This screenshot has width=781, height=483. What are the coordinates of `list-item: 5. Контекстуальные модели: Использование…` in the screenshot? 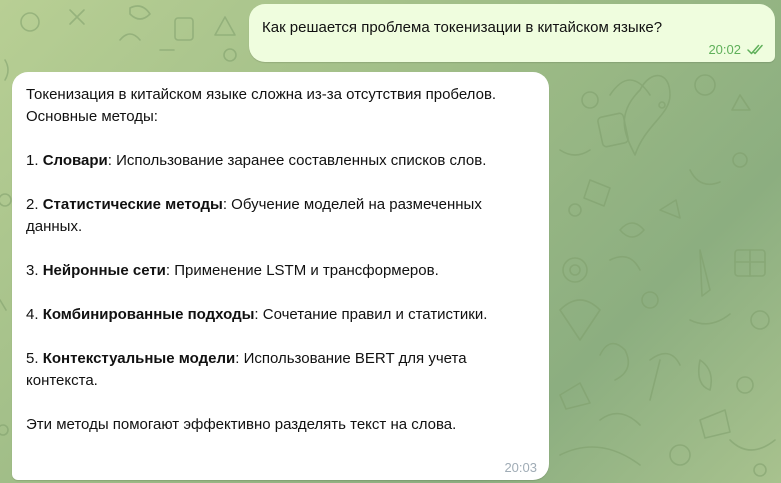 It's located at (281, 370).